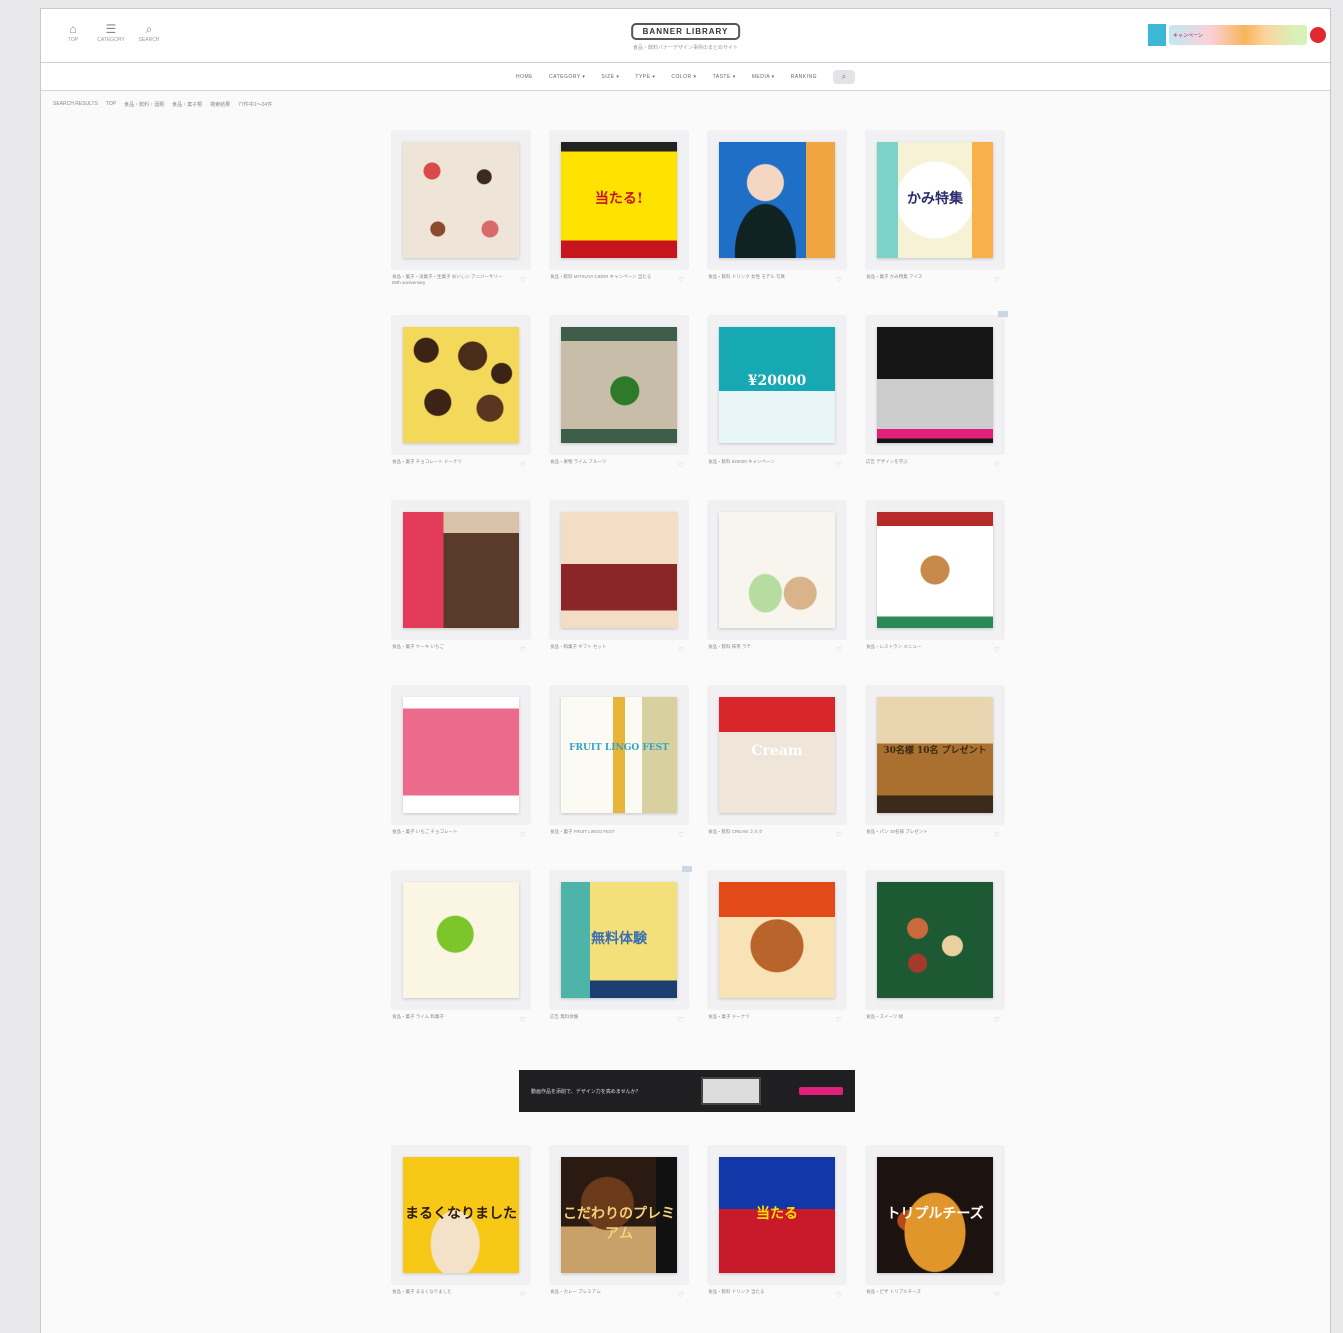 The width and height of the screenshot is (1343, 1333). I want to click on banner-card: 食品・レストラン メニュー ♡, so click(935, 588).